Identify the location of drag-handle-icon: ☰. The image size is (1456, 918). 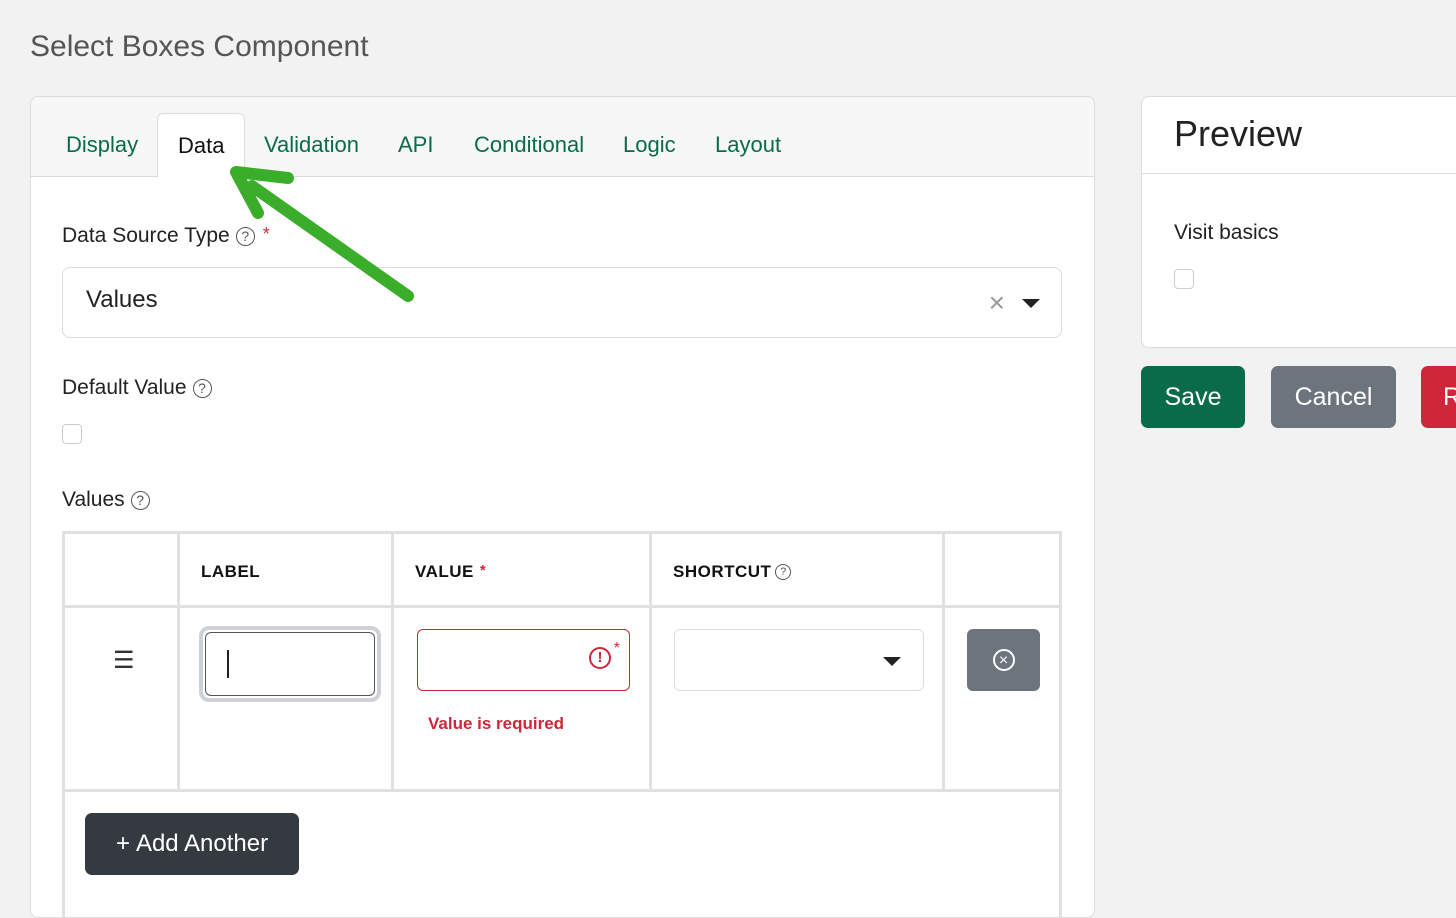
(124, 660).